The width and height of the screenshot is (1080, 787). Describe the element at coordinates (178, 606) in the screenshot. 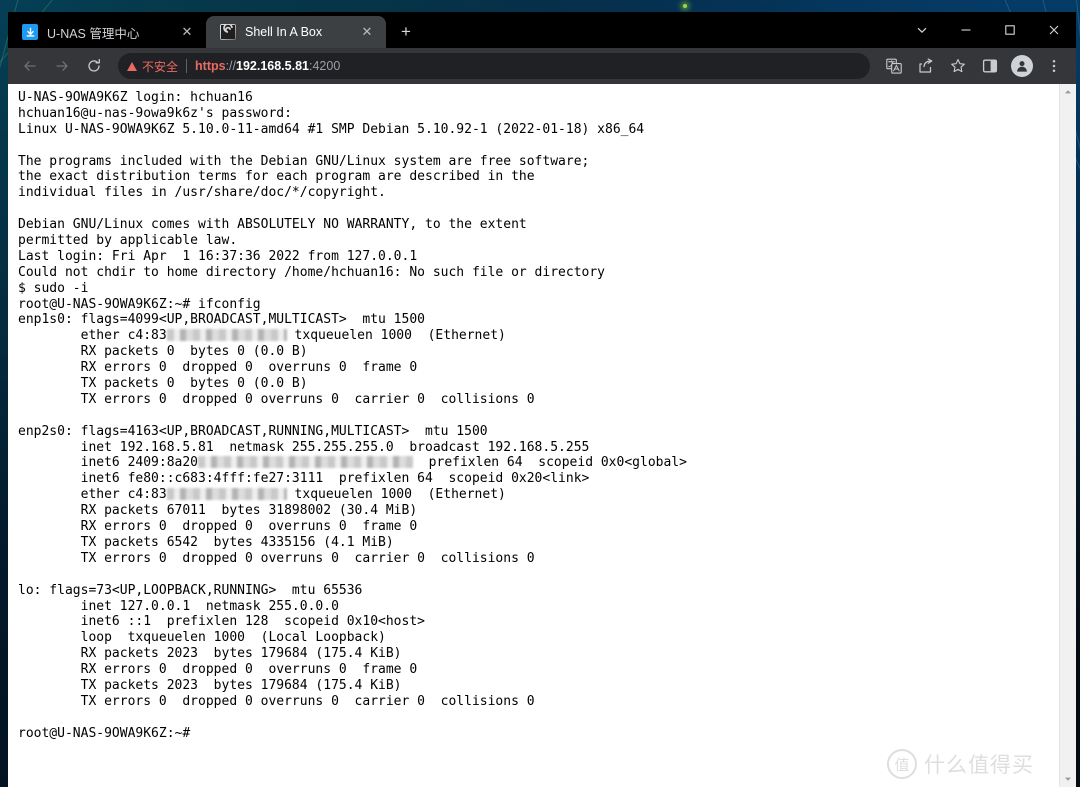

I see `terminal-line: inet 127.0.0.1 netmask 255.0.0.0` at that location.